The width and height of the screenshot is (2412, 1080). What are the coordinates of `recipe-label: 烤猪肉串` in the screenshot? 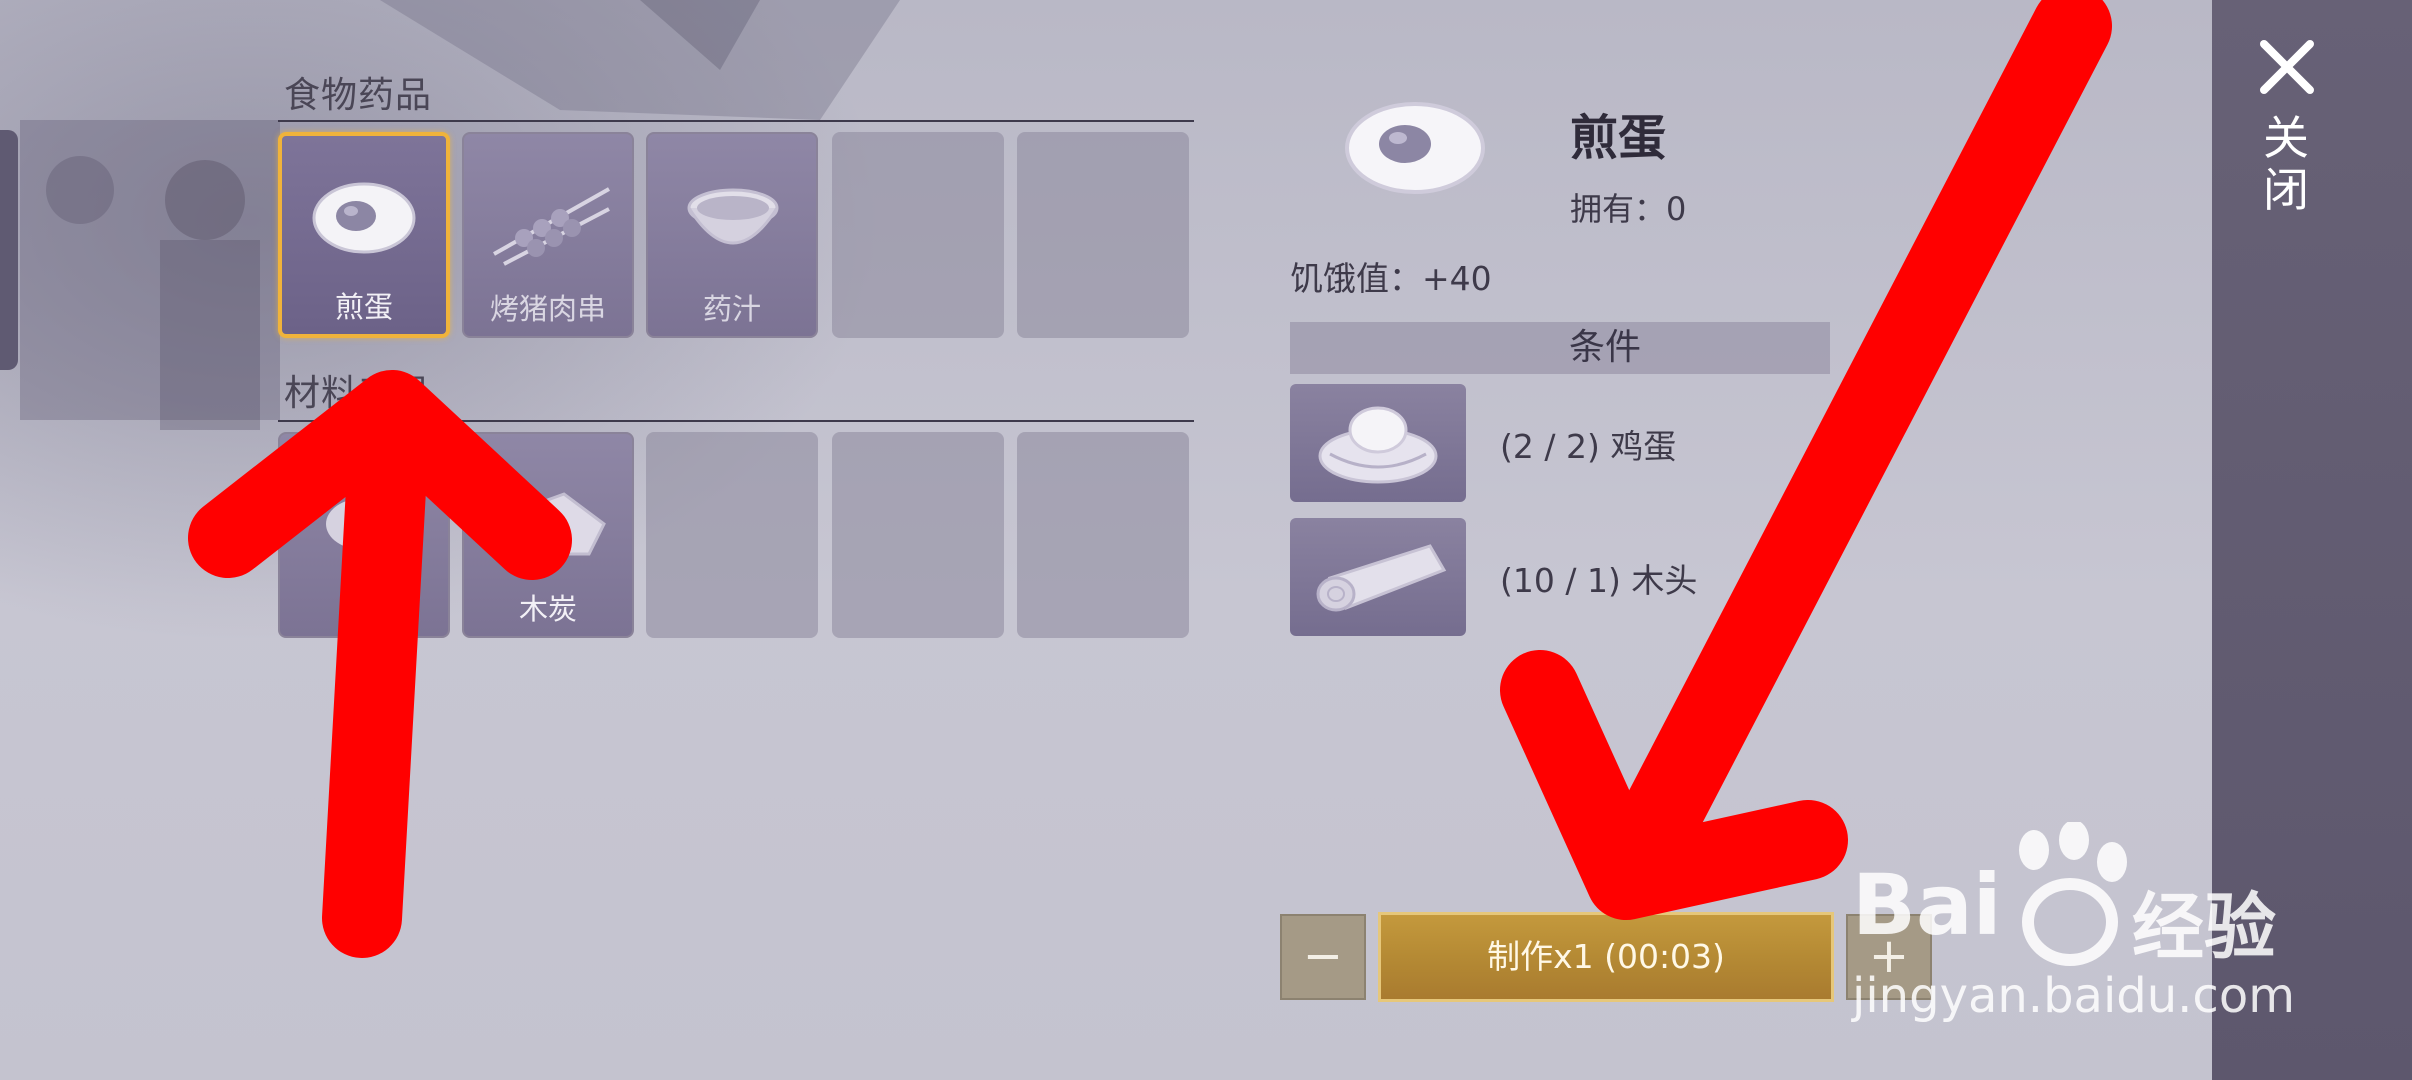 It's located at (547, 309).